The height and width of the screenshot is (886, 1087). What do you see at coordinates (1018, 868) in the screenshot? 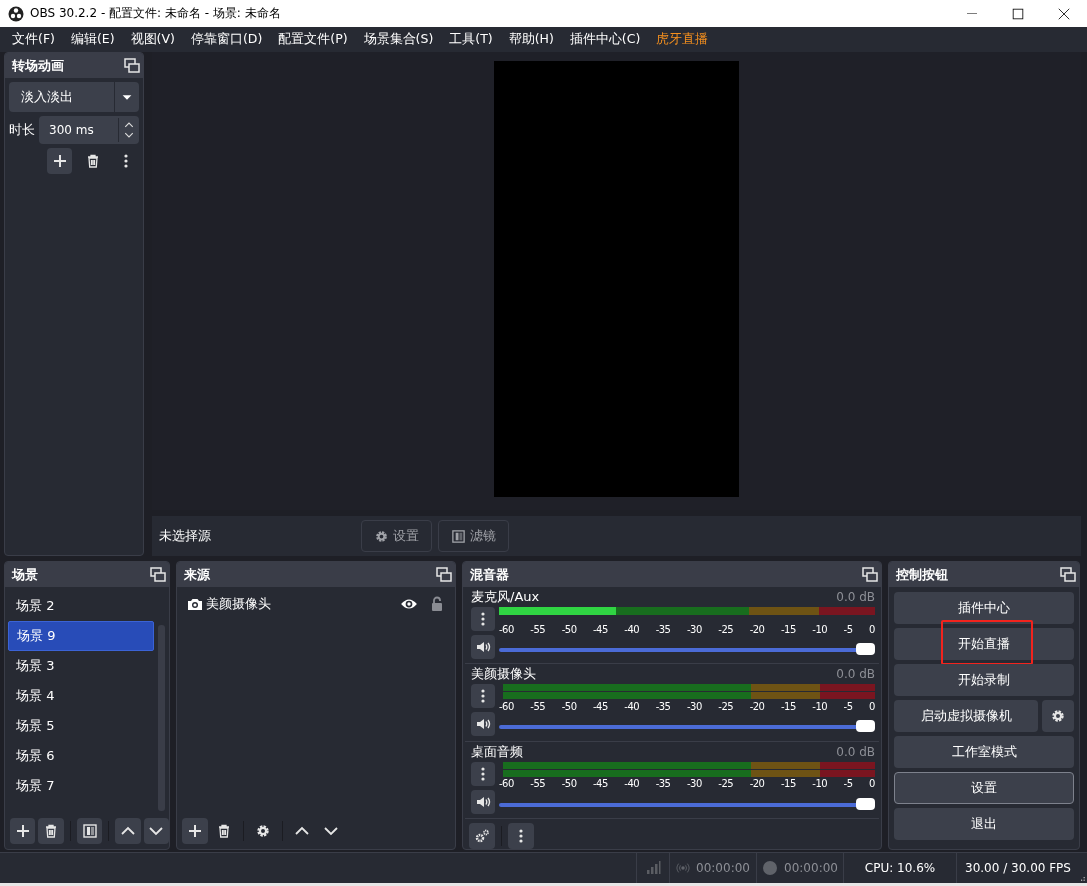
I see `fps-reading: 30.00 / 30.00 FPS` at bounding box center [1018, 868].